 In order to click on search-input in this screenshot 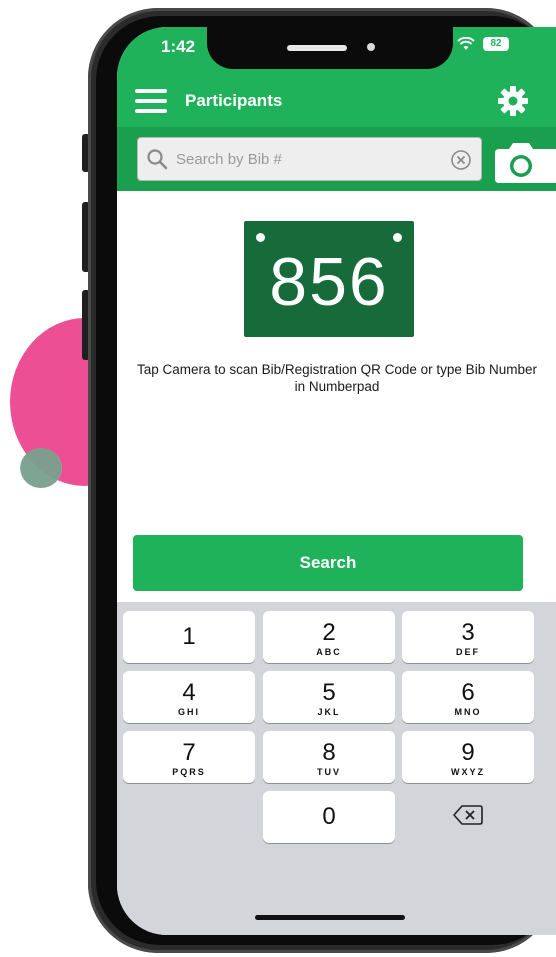, I will do `click(306, 159)`.